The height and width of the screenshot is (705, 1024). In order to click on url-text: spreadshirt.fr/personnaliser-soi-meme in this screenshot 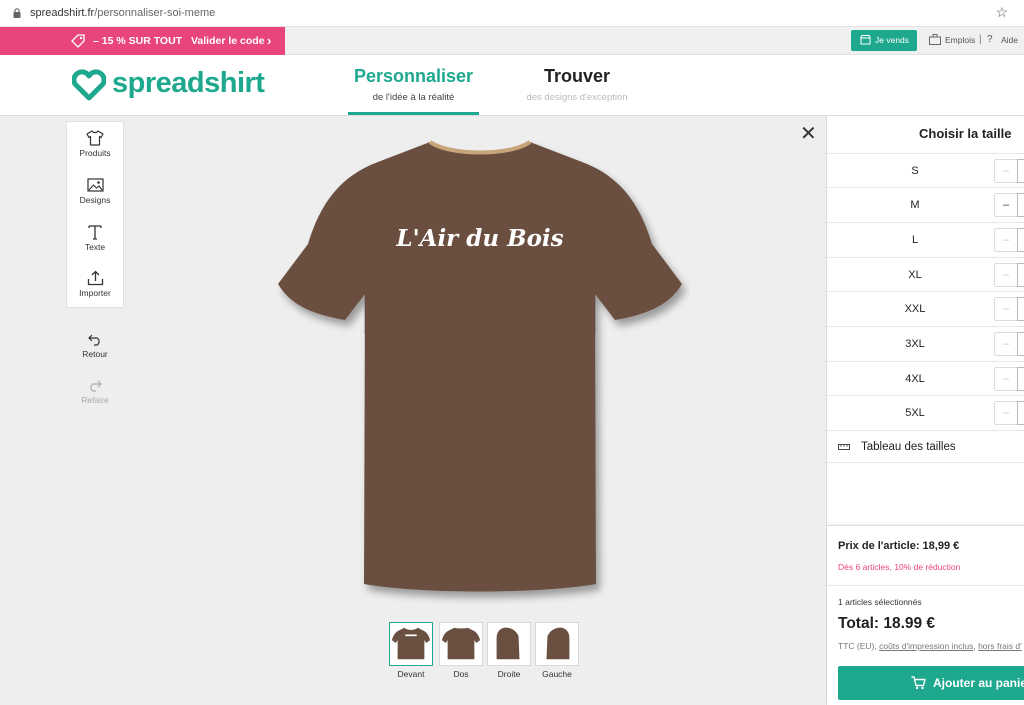, I will do `click(122, 13)`.